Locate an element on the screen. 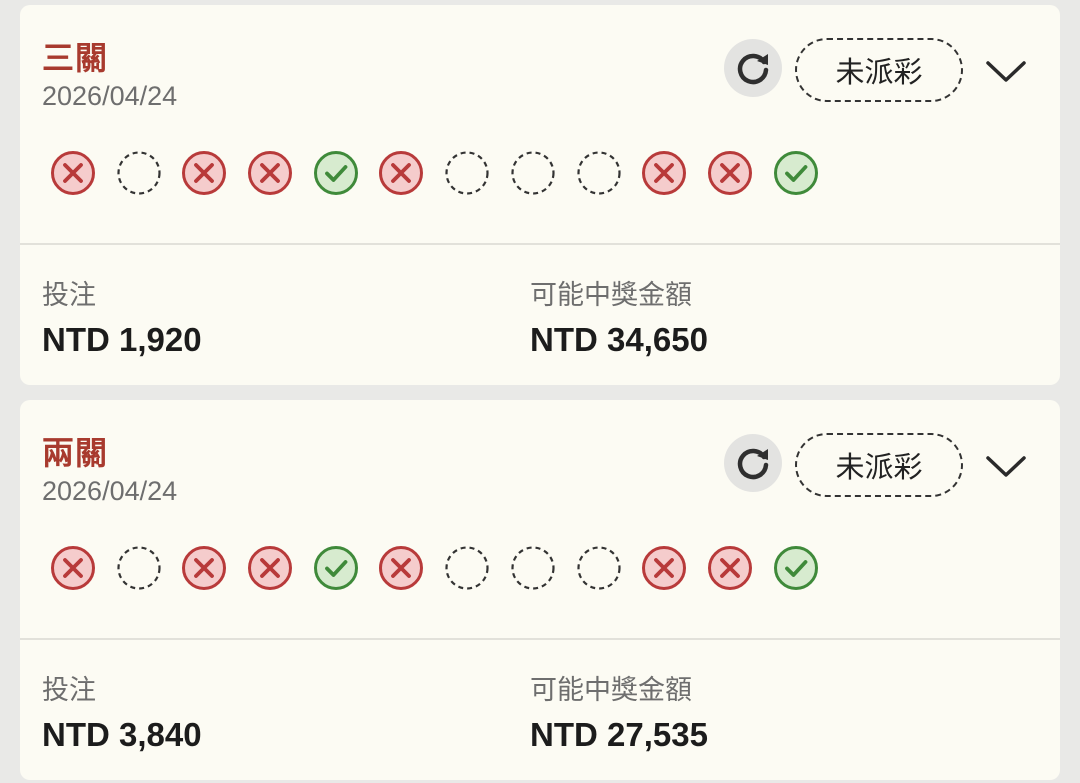 The height and width of the screenshot is (783, 1080). bet-title: 三關 is located at coordinates (75, 58).